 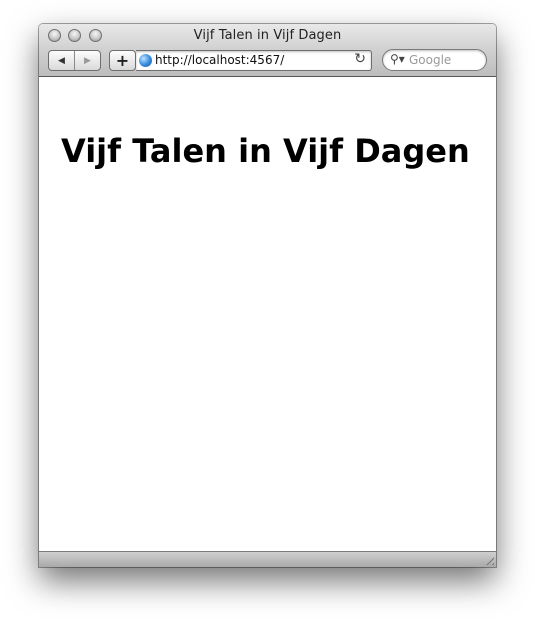 What do you see at coordinates (145, 60) in the screenshot?
I see `globe-icon` at bounding box center [145, 60].